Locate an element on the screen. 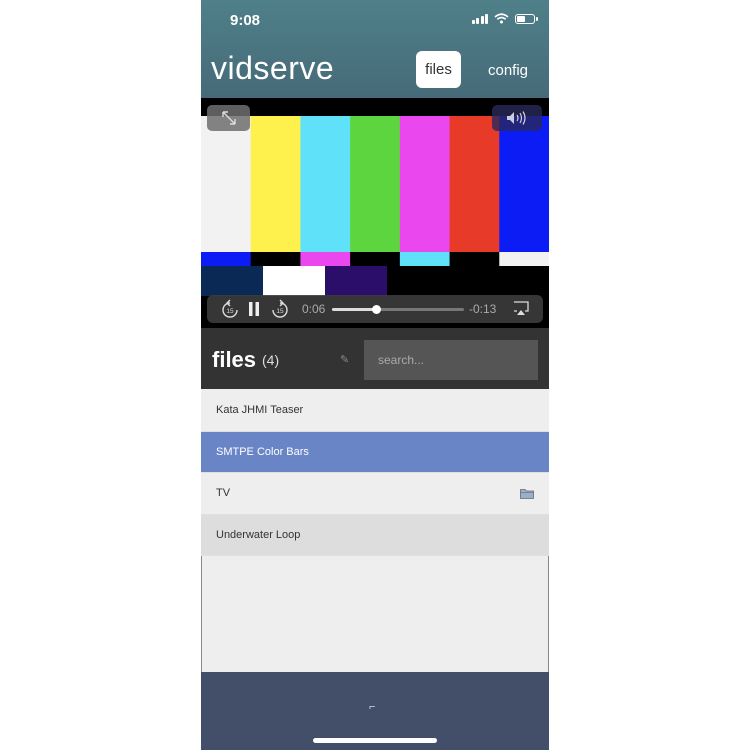 This screenshot has width=750, height=750. progress-fill is located at coordinates (354, 309).